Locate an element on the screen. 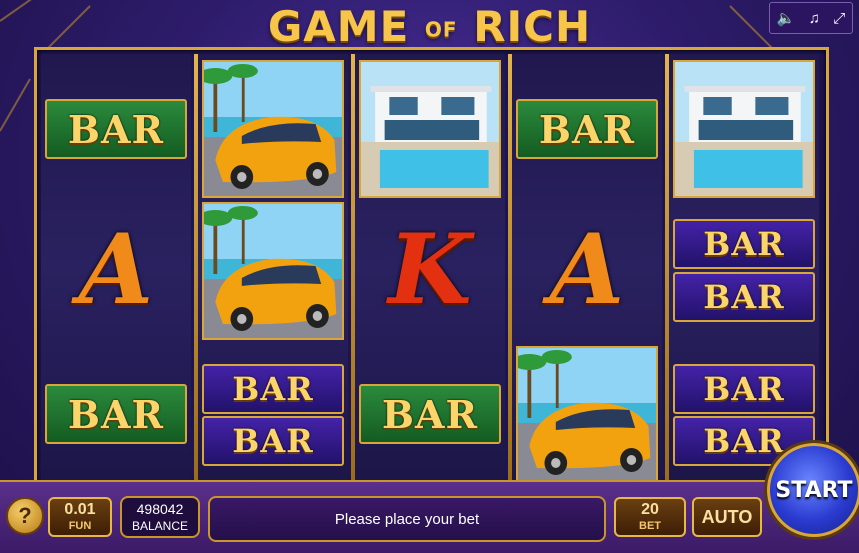  auto-button: AUTO is located at coordinates (727, 517).